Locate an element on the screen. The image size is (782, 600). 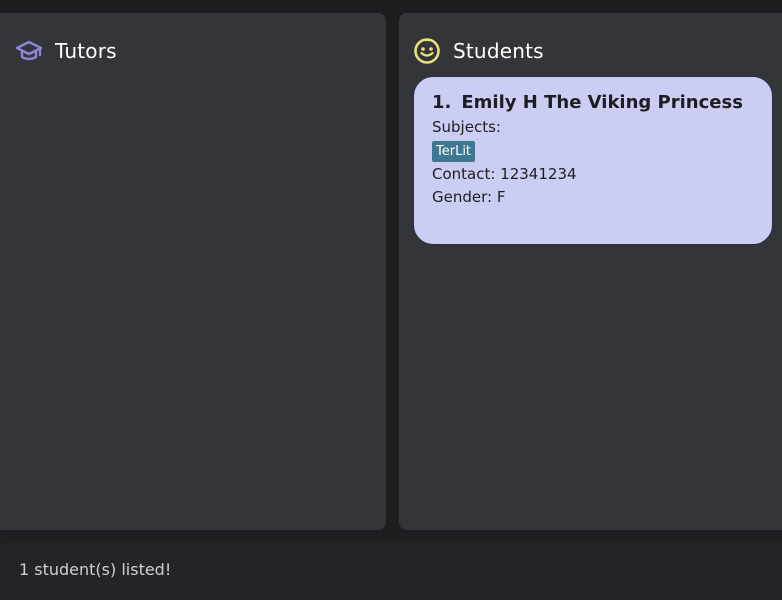
smiley-face-icon is located at coordinates (427, 51).